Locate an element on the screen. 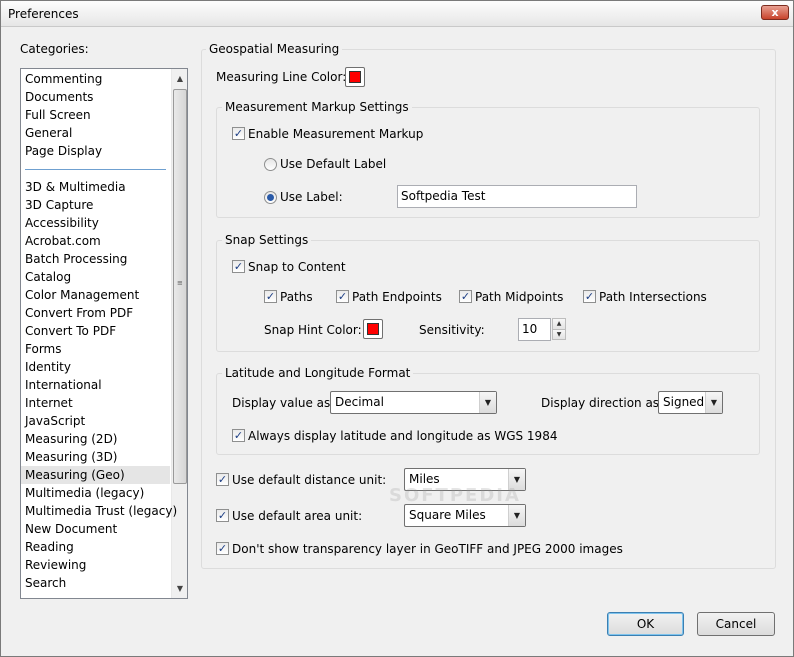  label-input: Softpedia Test is located at coordinates (517, 196).